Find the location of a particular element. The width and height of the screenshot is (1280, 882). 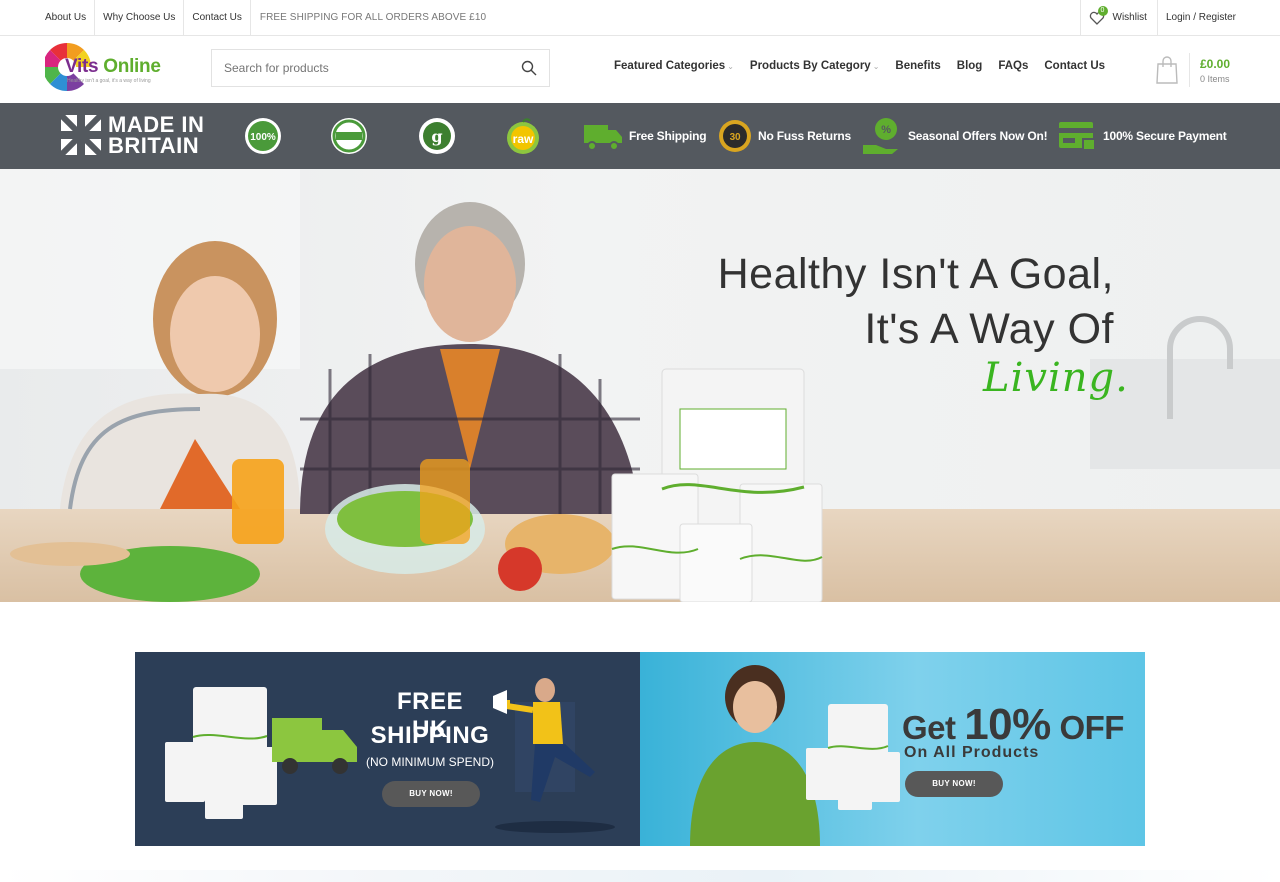

svg-text: 100% is located at coordinates (263, 137).